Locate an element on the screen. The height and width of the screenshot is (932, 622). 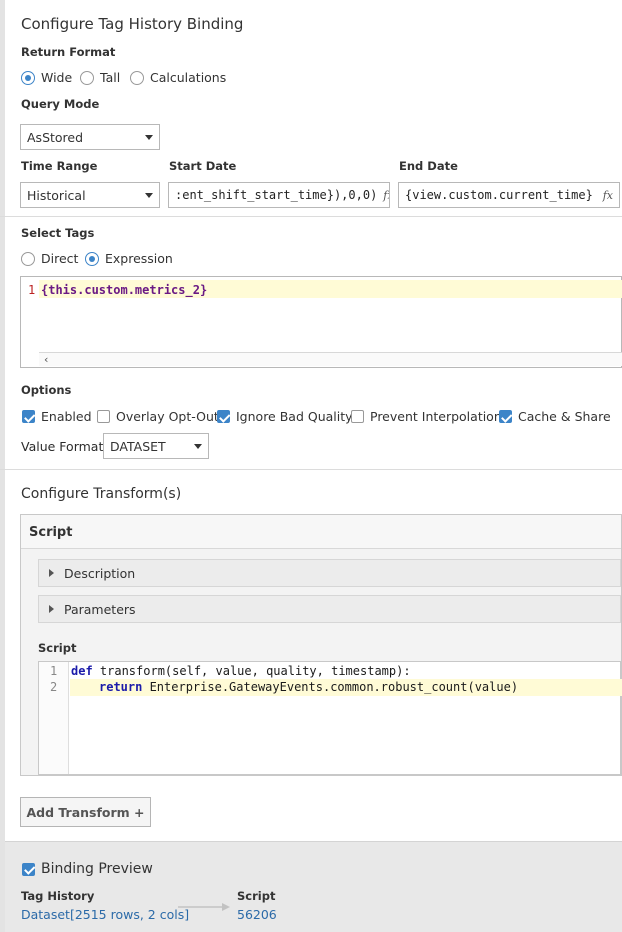
time-range-label: Time Range is located at coordinates (59, 166).